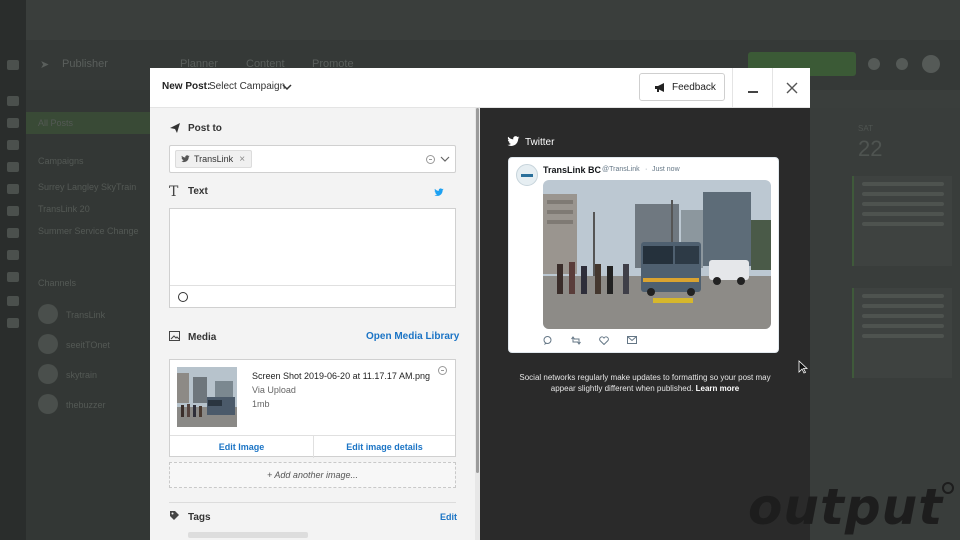  Describe the element at coordinates (865, 128) in the screenshot. I see `calendar-day-of-week: SAT` at that location.